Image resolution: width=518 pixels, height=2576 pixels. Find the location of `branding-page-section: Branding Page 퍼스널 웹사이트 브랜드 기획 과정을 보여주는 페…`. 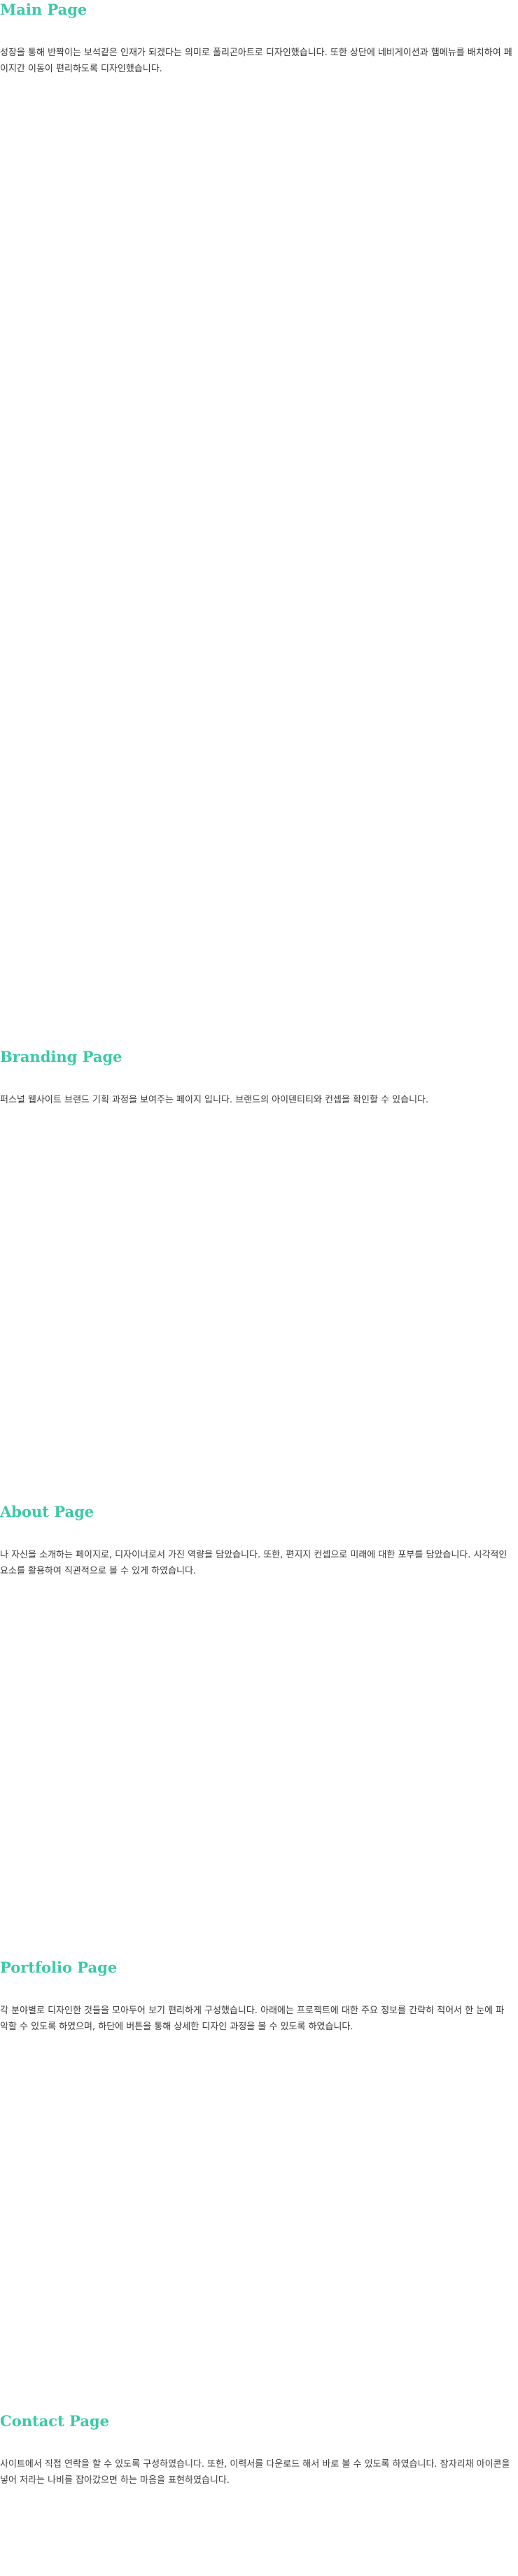

branding-page-section: Branding Page 퍼스널 웹사이트 브랜드 기획 과정을 보여주는 페… is located at coordinates (259, 1077).